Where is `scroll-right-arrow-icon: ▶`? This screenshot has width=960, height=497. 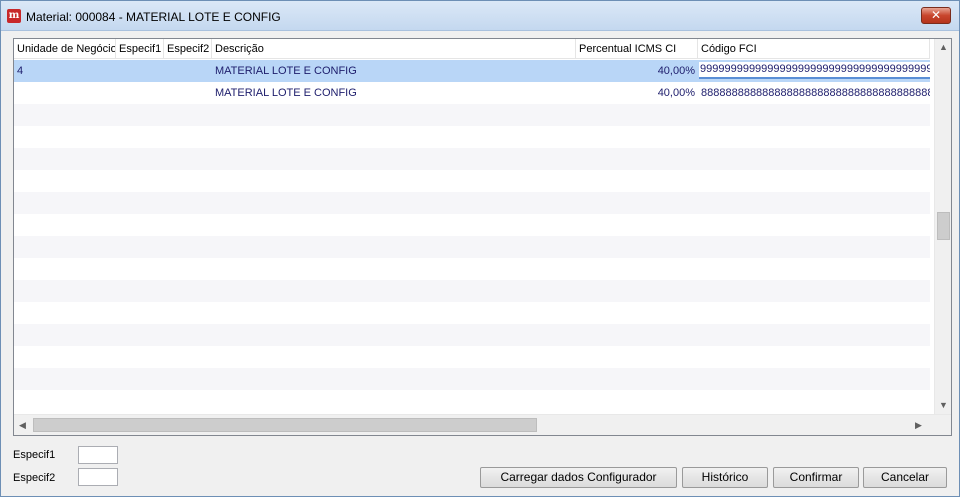
scroll-right-arrow-icon: ▶ is located at coordinates (918, 425).